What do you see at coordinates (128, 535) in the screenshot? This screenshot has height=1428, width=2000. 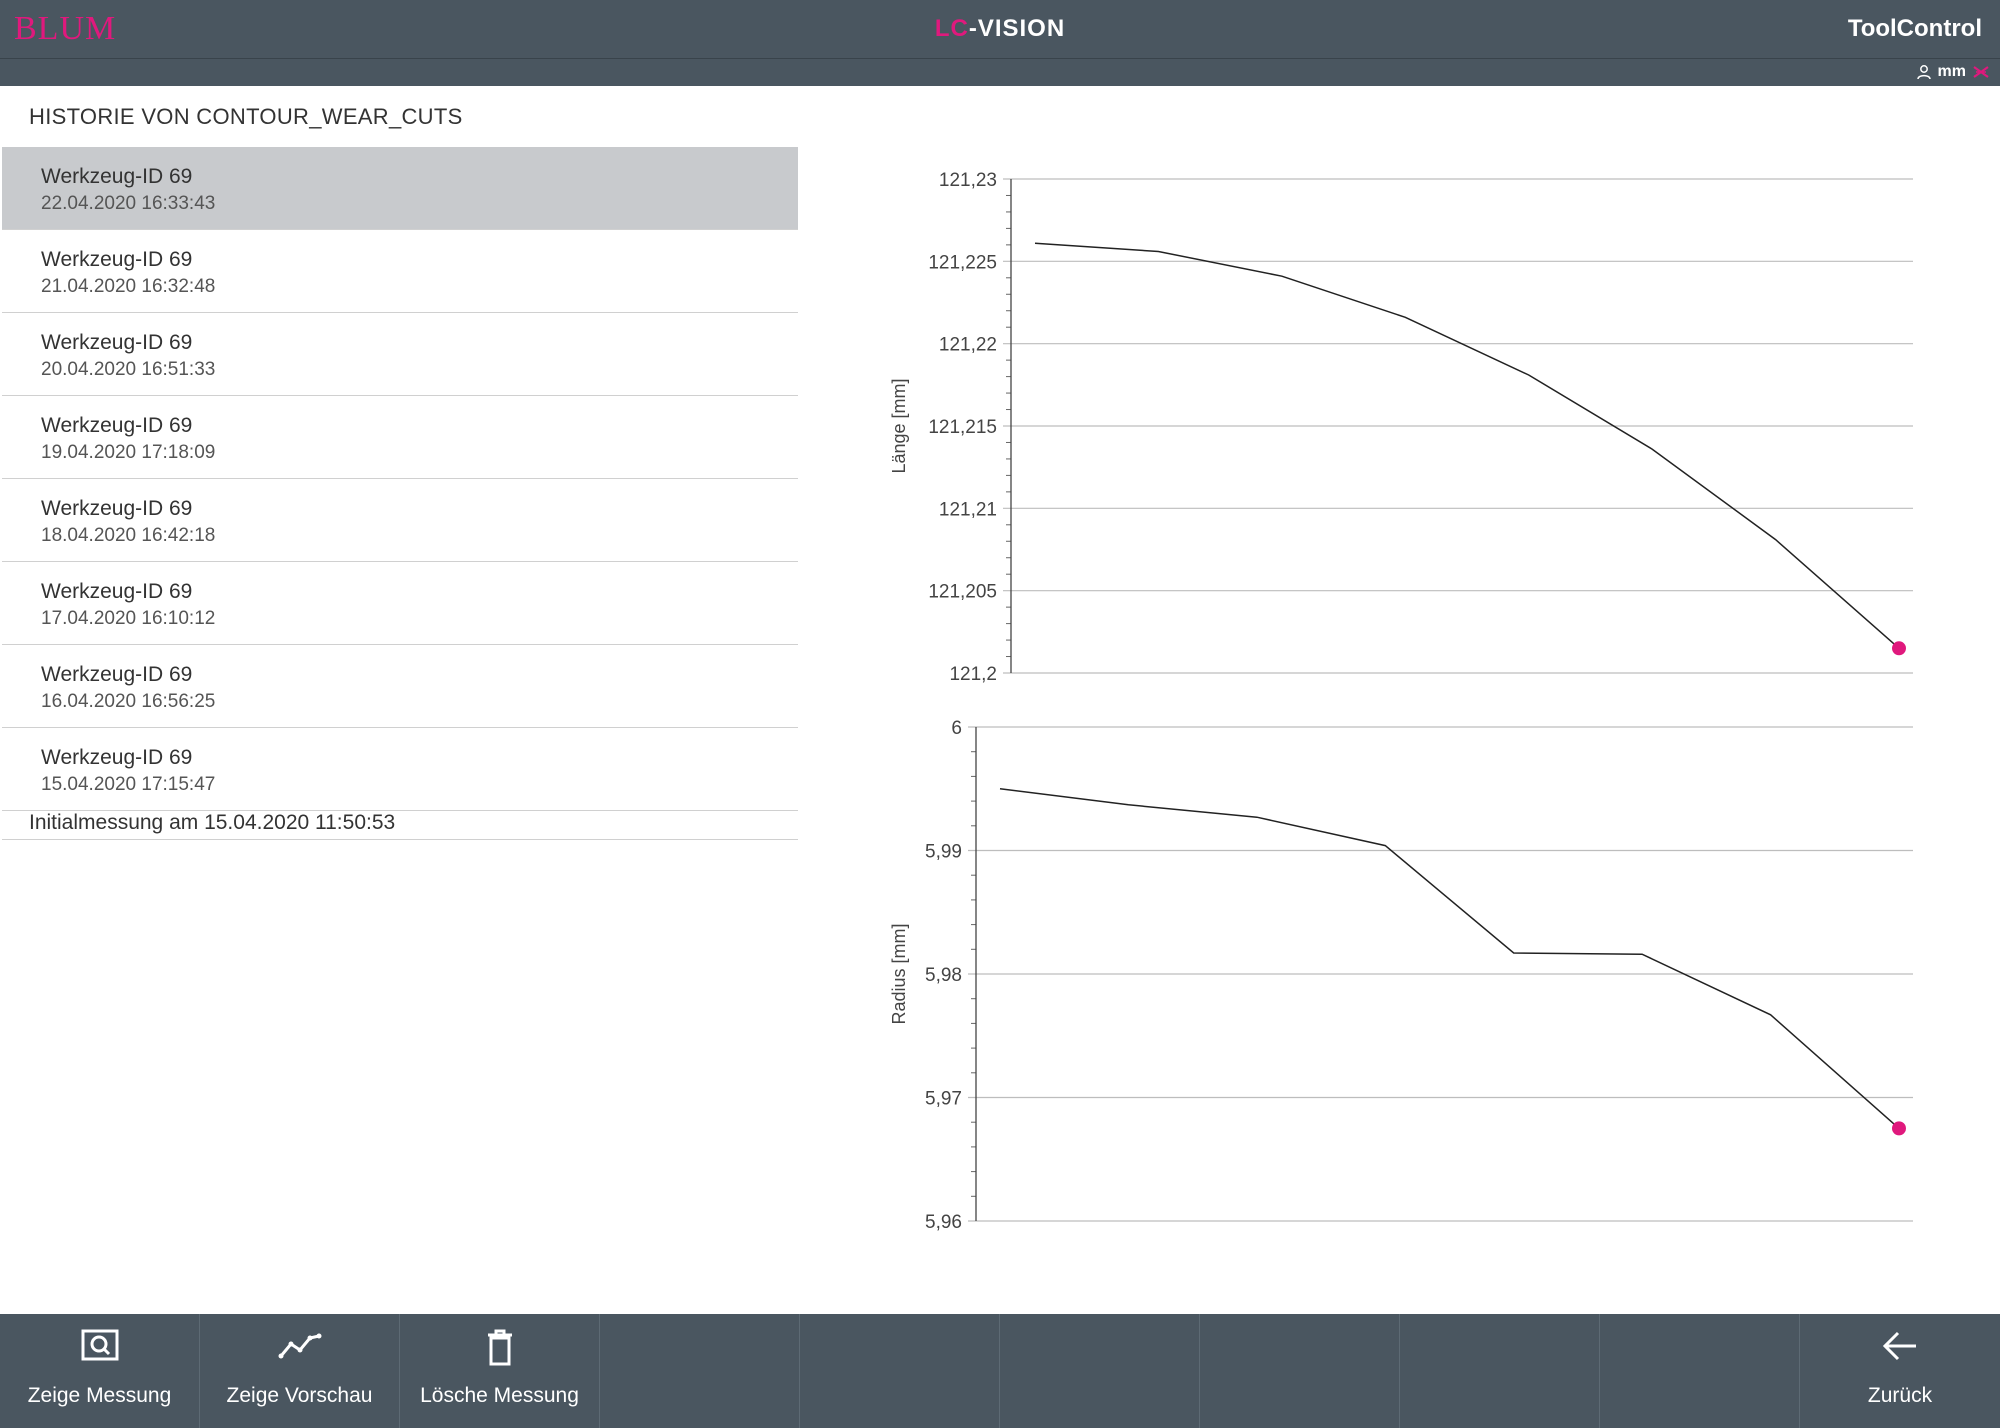 I see `history-item-date: 18.04.2020 16:42:18` at bounding box center [128, 535].